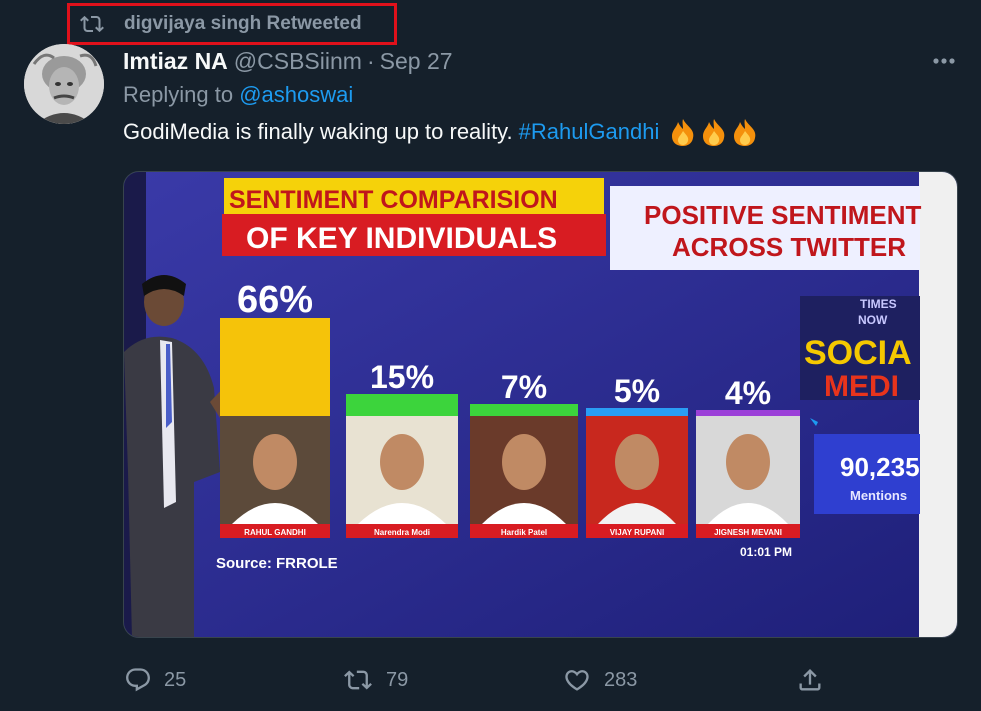 The image size is (981, 711). I want to click on bar-label-1: RAHUL GANDHI, so click(275, 532).